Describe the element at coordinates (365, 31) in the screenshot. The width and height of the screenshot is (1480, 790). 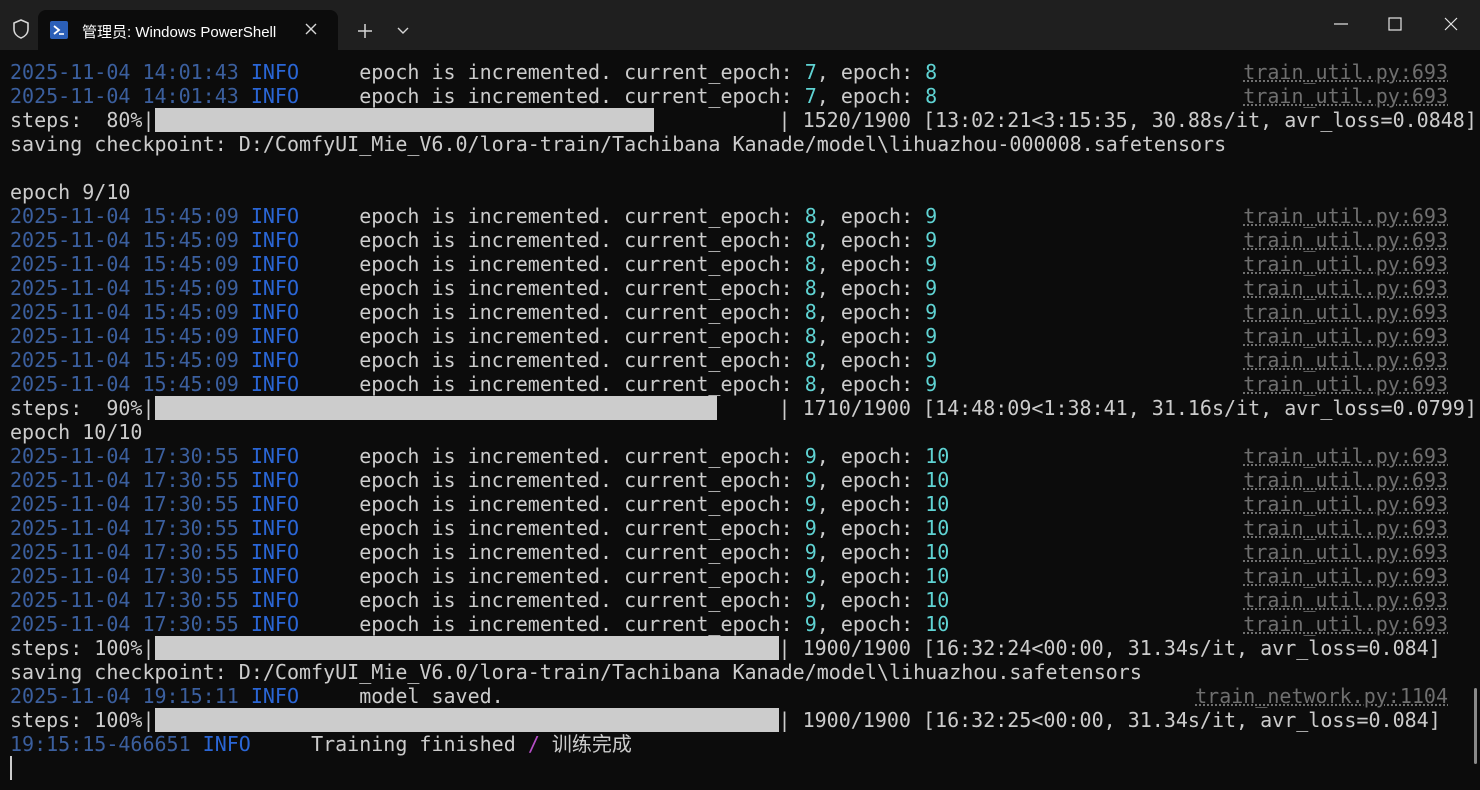
I see `new-tab-button` at that location.